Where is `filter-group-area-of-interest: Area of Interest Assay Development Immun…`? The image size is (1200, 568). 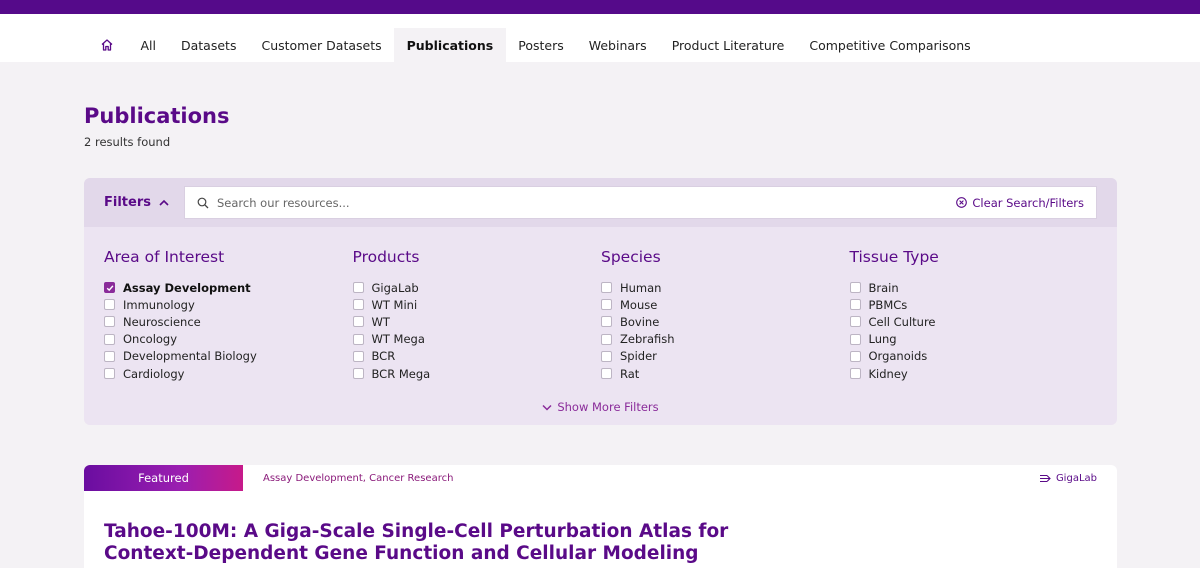
filter-group-area-of-interest: Area of Interest Assay Development Immun… is located at coordinates (228, 314).